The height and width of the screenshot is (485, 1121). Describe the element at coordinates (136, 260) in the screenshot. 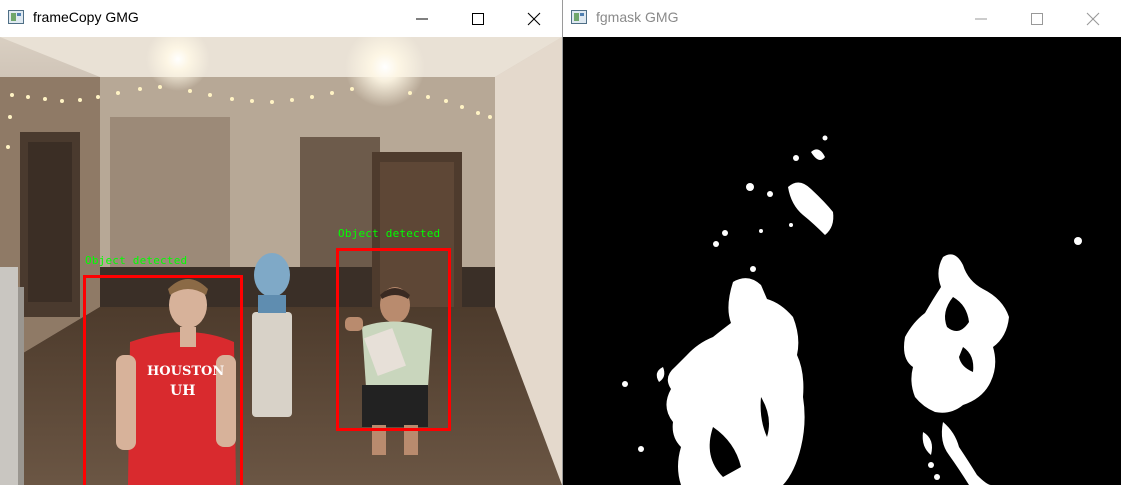

I see `detection-label-1: Object detected` at that location.